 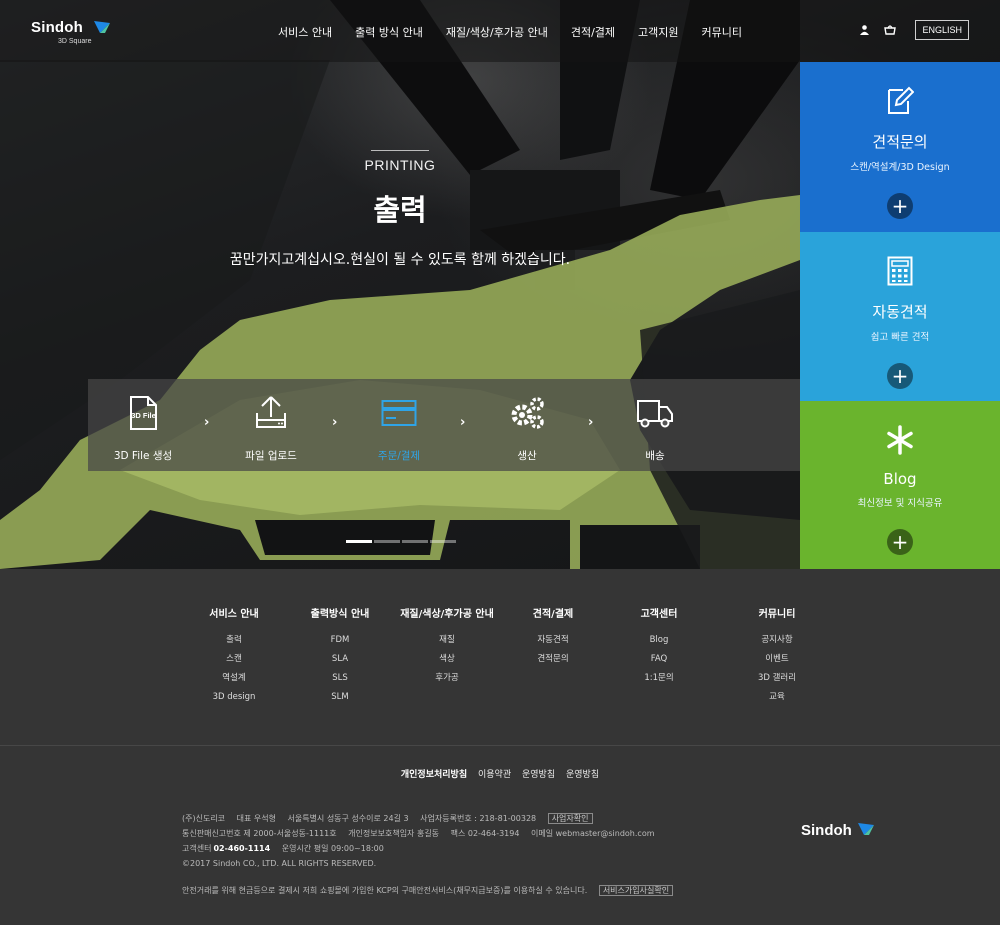 What do you see at coordinates (340, 697) in the screenshot?
I see `footer-link: SLM` at bounding box center [340, 697].